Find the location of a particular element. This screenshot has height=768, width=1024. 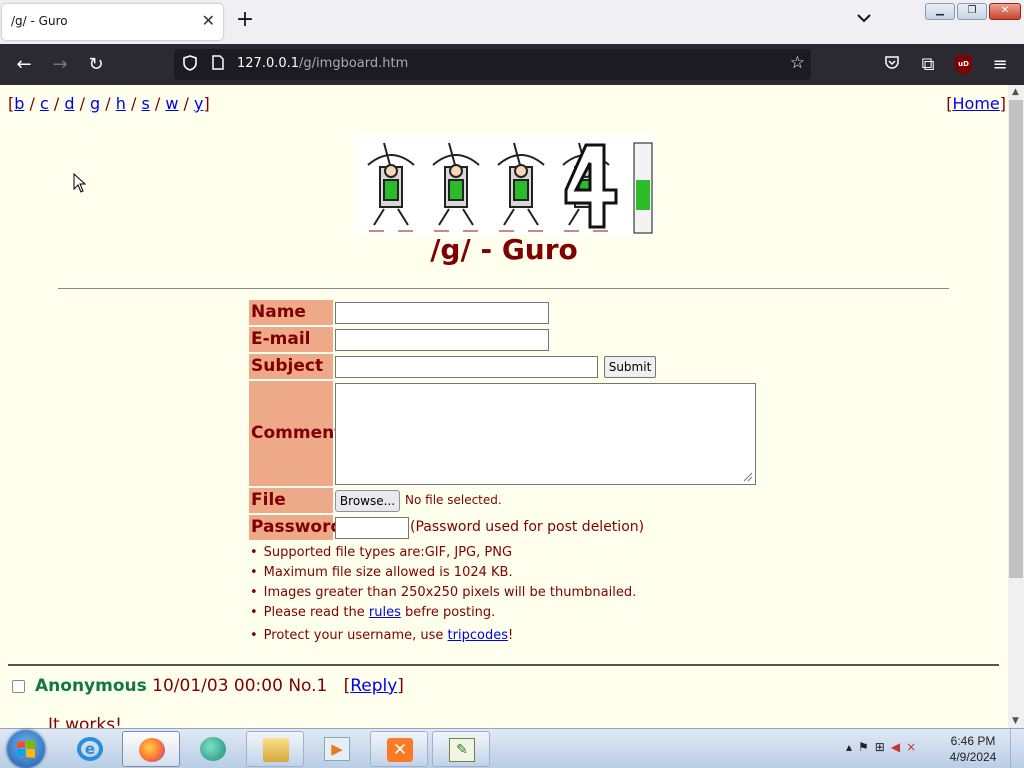

vertical-scrollbar: ▲ ▼ is located at coordinates (1016, 406).